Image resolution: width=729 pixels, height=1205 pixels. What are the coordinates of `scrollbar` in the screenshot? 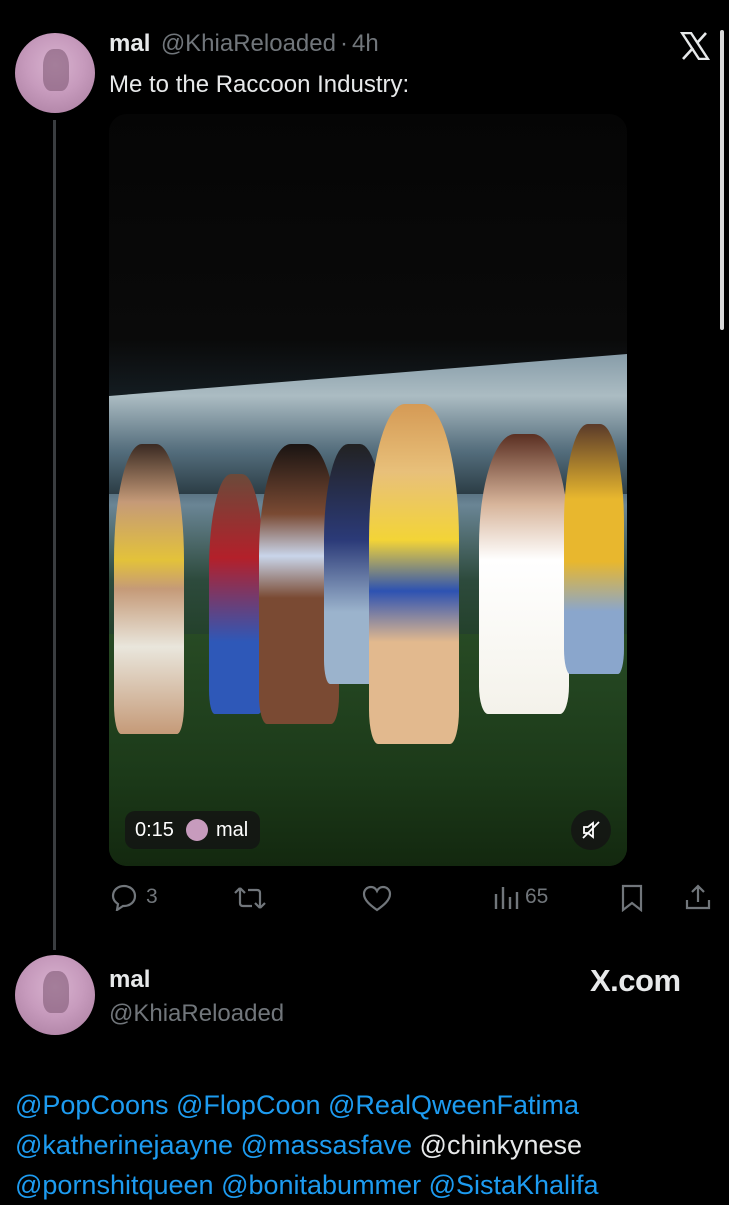 It's located at (722, 180).